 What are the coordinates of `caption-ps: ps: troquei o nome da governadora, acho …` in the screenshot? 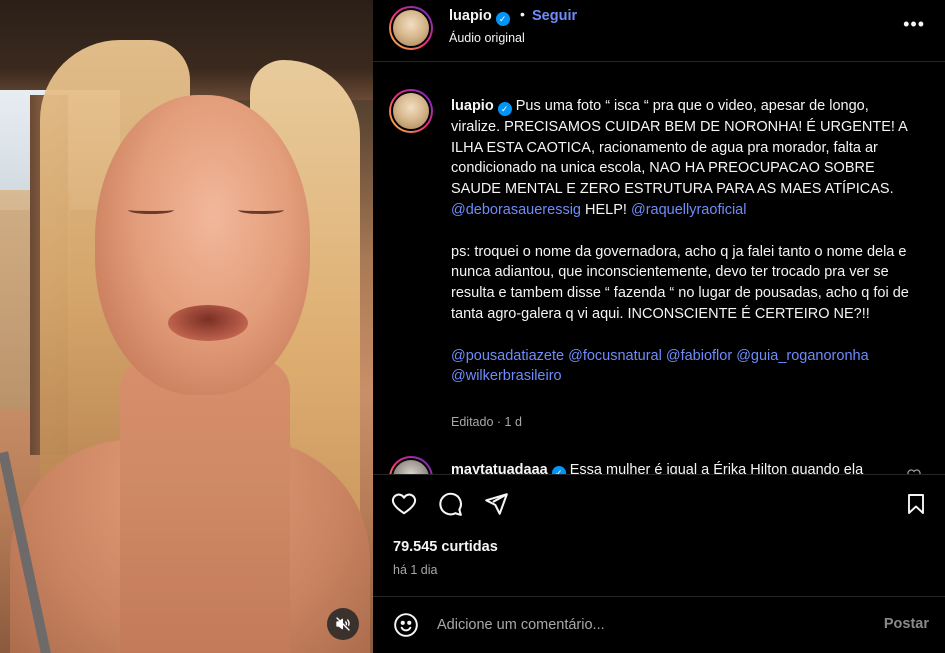 It's located at (680, 282).